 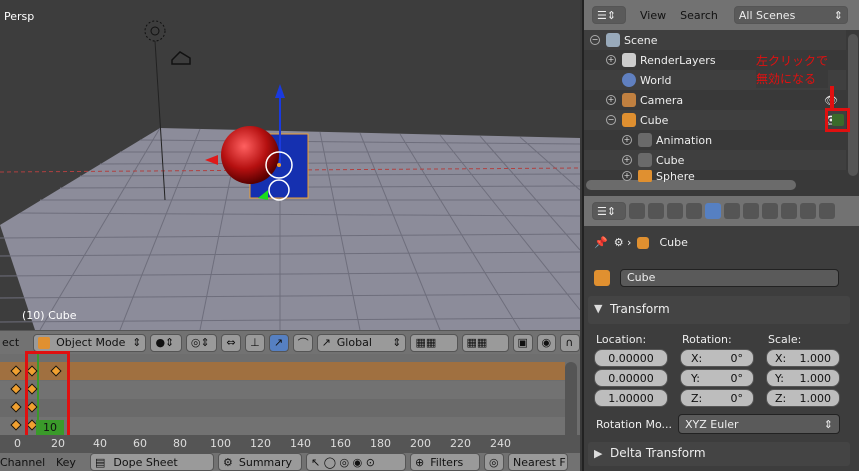 What do you see at coordinates (166, 342) in the screenshot?
I see `shading-select: ● ⇕` at bounding box center [166, 342].